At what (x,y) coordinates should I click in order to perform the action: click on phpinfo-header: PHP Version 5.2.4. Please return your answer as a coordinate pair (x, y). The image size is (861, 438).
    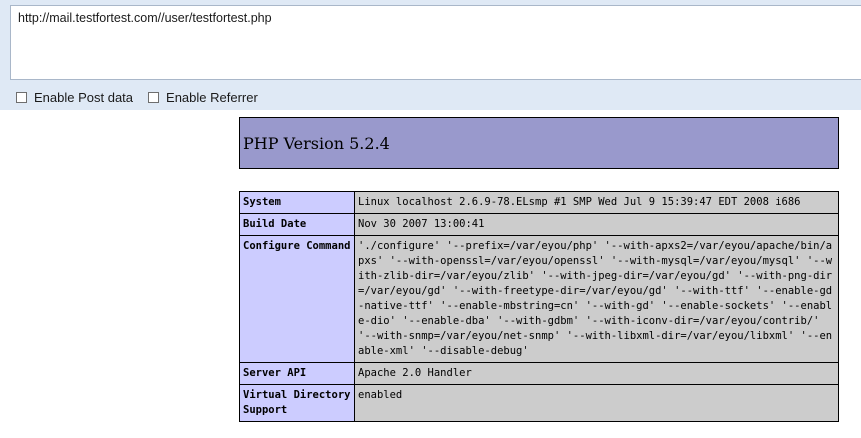
    Looking at the image, I should click on (539, 143).